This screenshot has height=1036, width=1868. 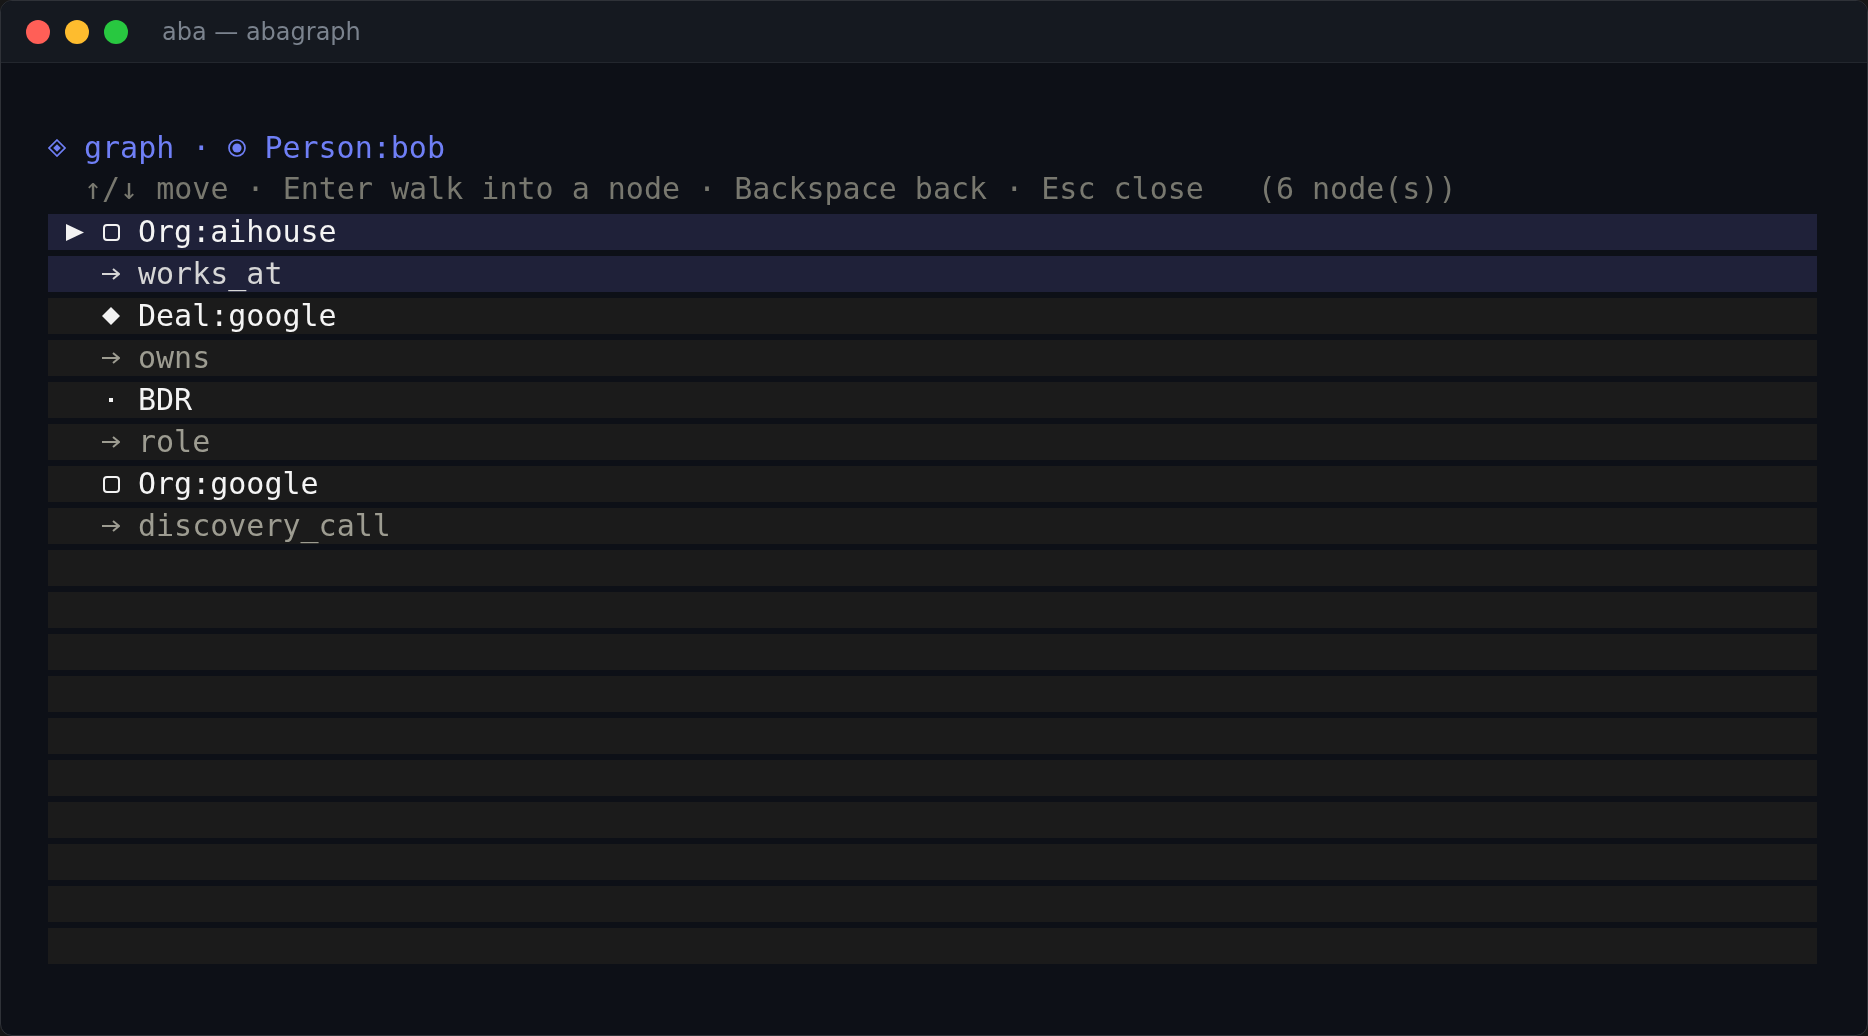 What do you see at coordinates (77, 31) in the screenshot?
I see `minimize-button` at bounding box center [77, 31].